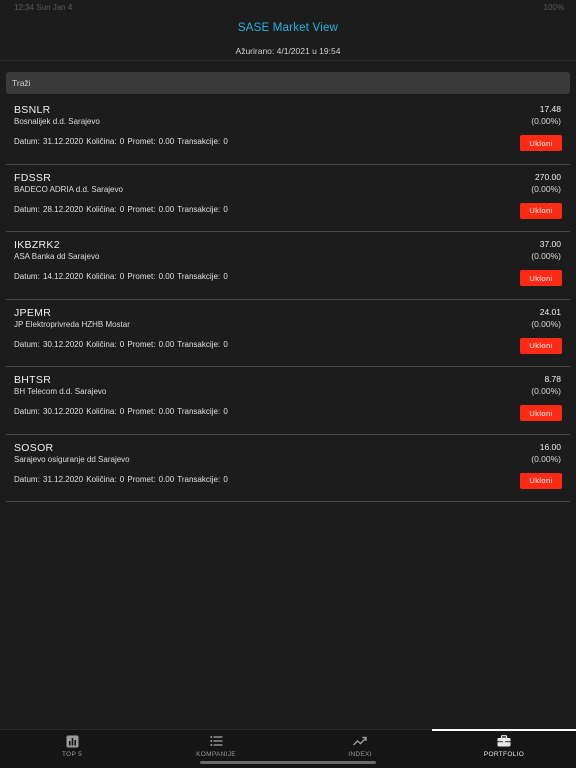 The width and height of the screenshot is (576, 768). I want to click on stock-price: 8.78, so click(552, 379).